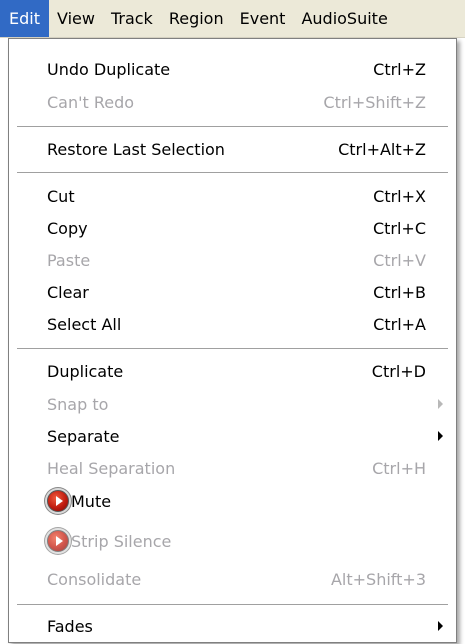  What do you see at coordinates (232, 149) in the screenshot?
I see `menu-item-restore-last-selection: Restore Last Selection Ctrl+Alt+Z` at bounding box center [232, 149].